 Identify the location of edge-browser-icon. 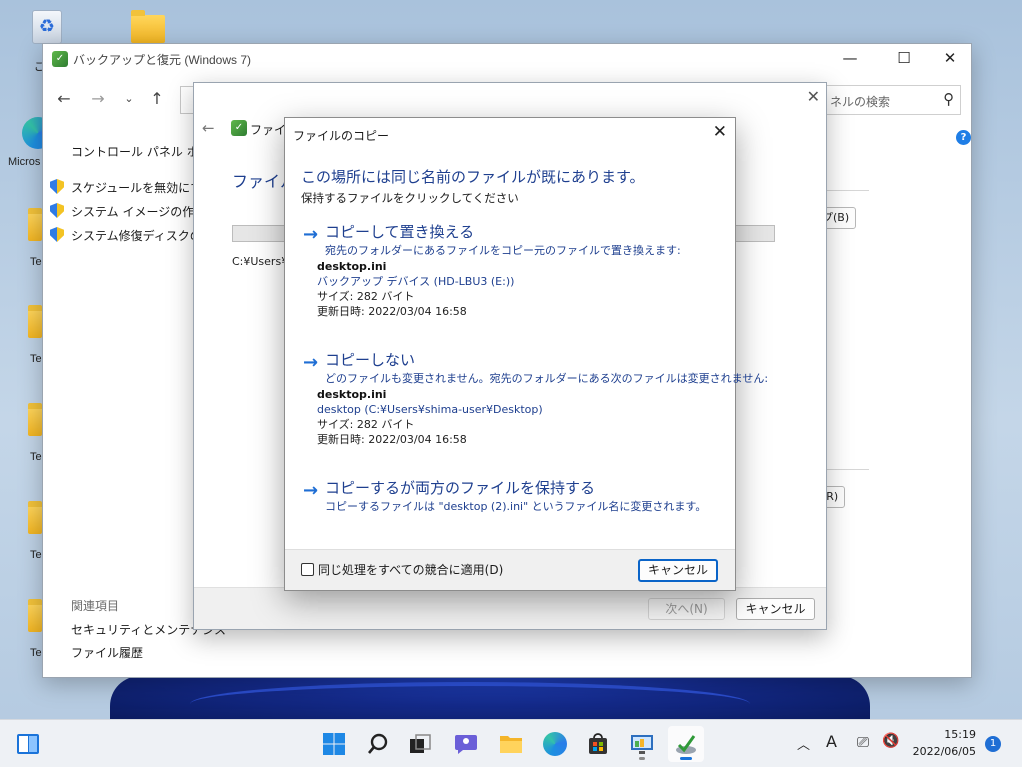
(555, 744).